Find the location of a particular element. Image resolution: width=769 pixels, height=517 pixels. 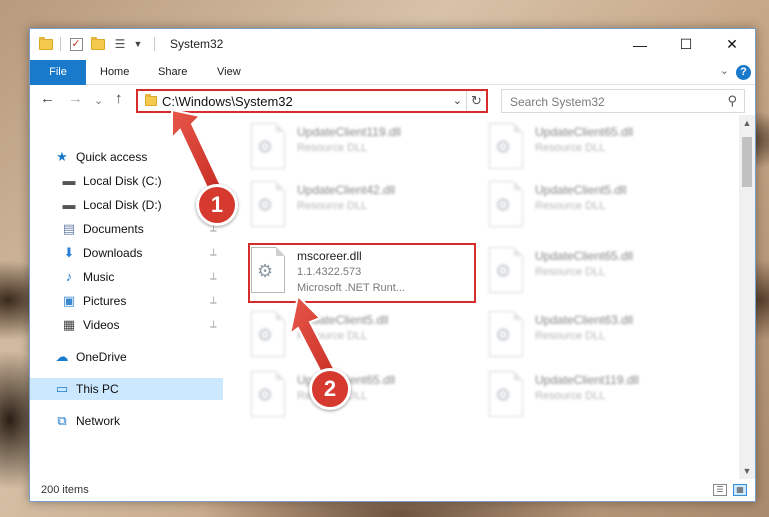

new-folder-icon is located at coordinates (98, 44).